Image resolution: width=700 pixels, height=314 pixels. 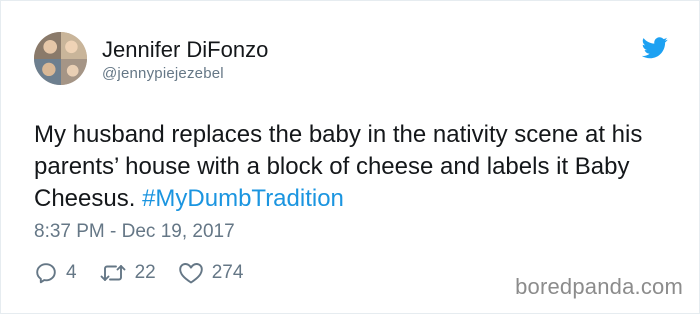 What do you see at coordinates (145, 272) in the screenshot?
I see `retweet-count: 22` at bounding box center [145, 272].